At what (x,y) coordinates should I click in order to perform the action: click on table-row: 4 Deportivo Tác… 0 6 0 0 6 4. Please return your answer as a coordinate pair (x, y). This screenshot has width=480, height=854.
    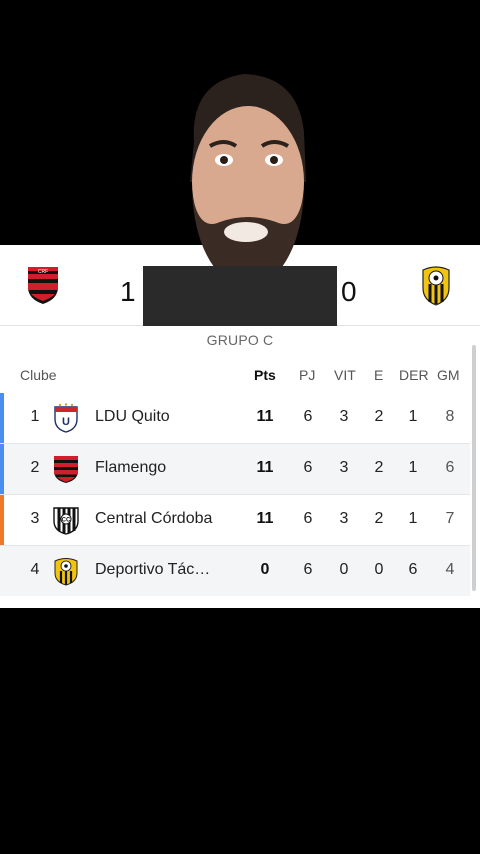
    Looking at the image, I should click on (235, 571).